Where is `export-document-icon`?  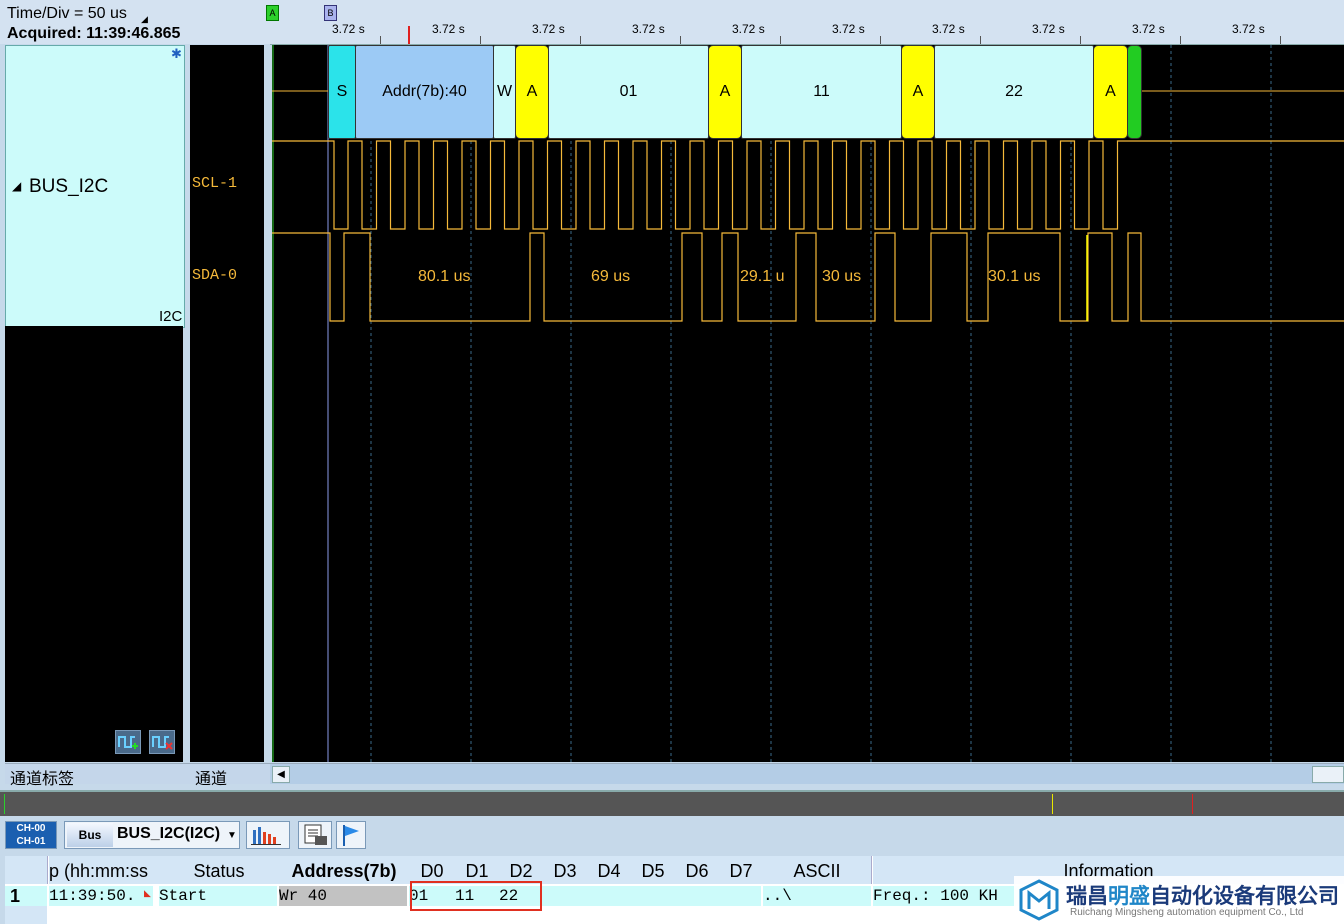
export-document-icon is located at coordinates (315, 834).